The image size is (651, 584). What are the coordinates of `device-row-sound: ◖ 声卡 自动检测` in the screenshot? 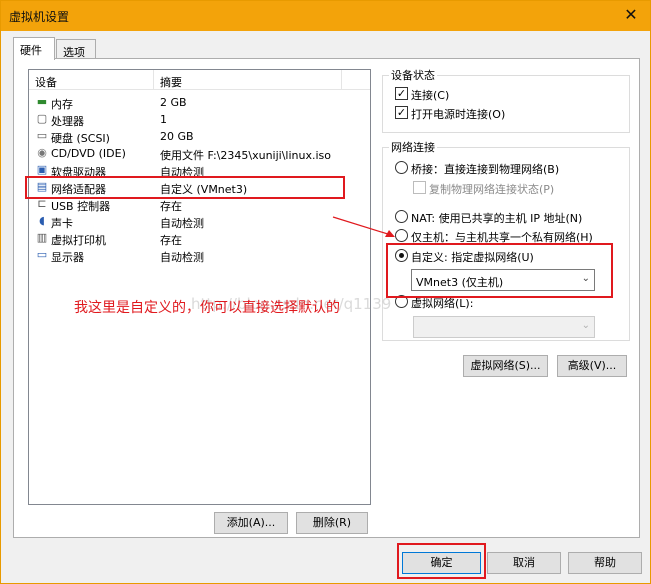 It's located at (199, 222).